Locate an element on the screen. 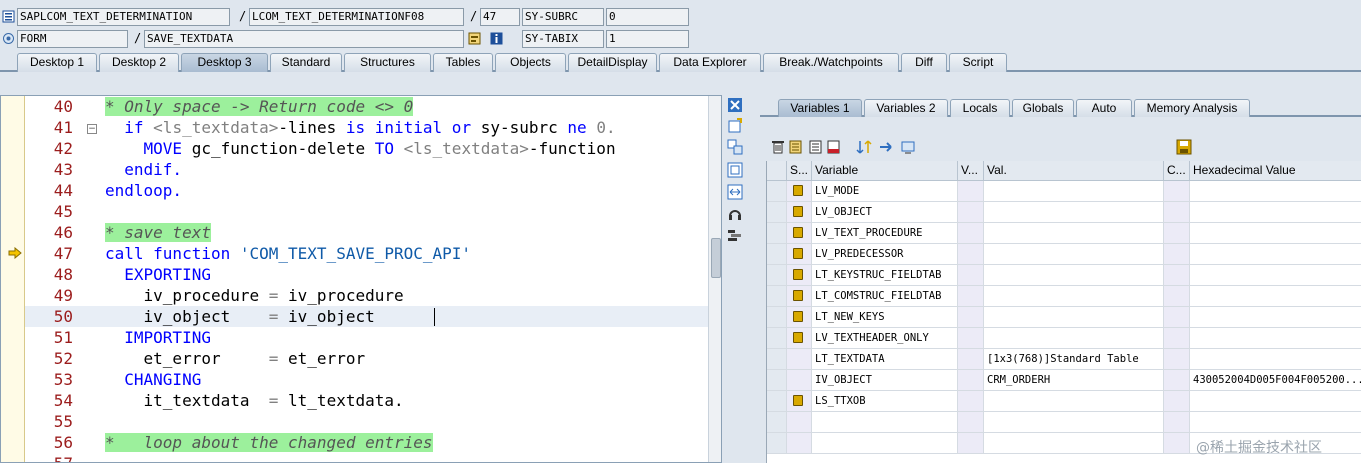 Image resolution: width=1361 pixels, height=463 pixels. maximize-icon is located at coordinates (735, 170).